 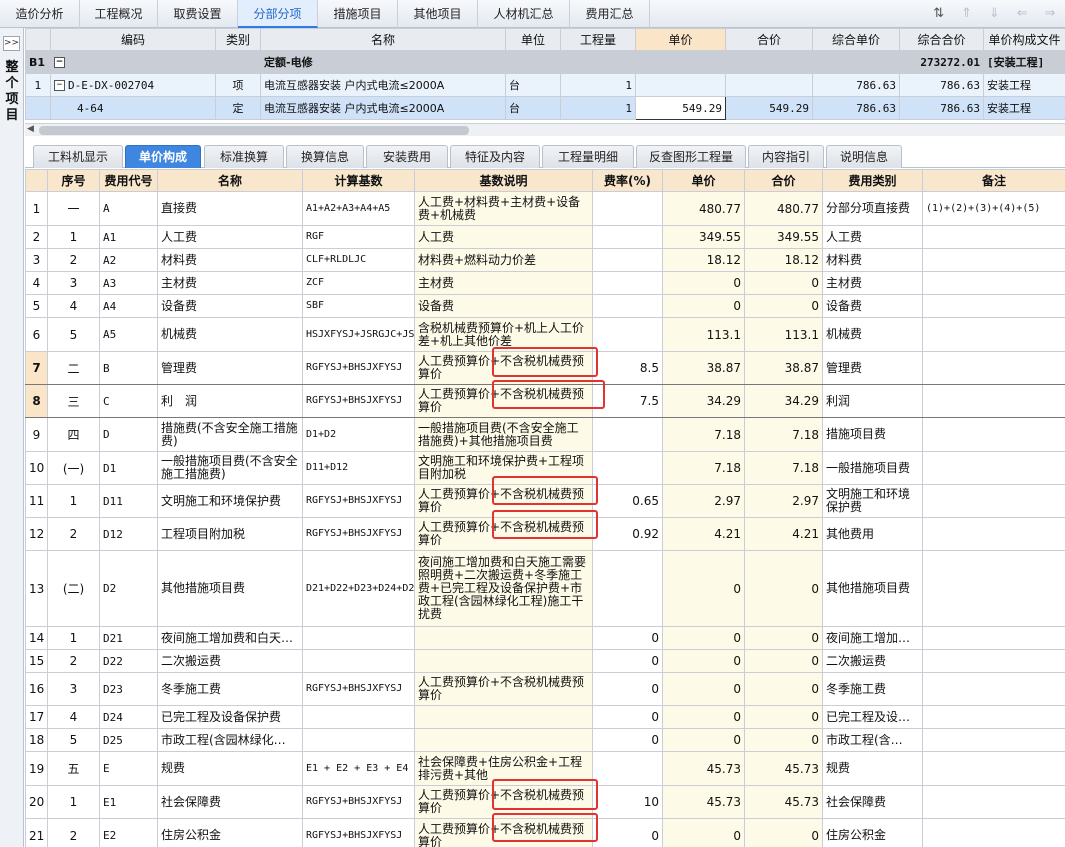 What do you see at coordinates (128, 208) in the screenshot?
I see `fee-code-cell: A` at bounding box center [128, 208].